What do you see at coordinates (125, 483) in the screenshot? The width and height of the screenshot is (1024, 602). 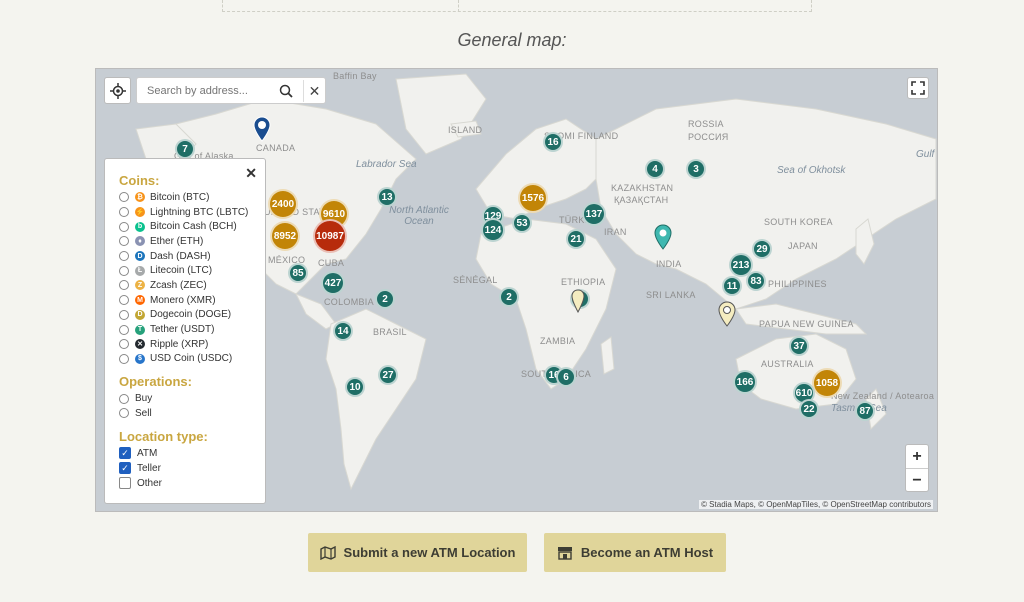 I see `checkbox` at bounding box center [125, 483].